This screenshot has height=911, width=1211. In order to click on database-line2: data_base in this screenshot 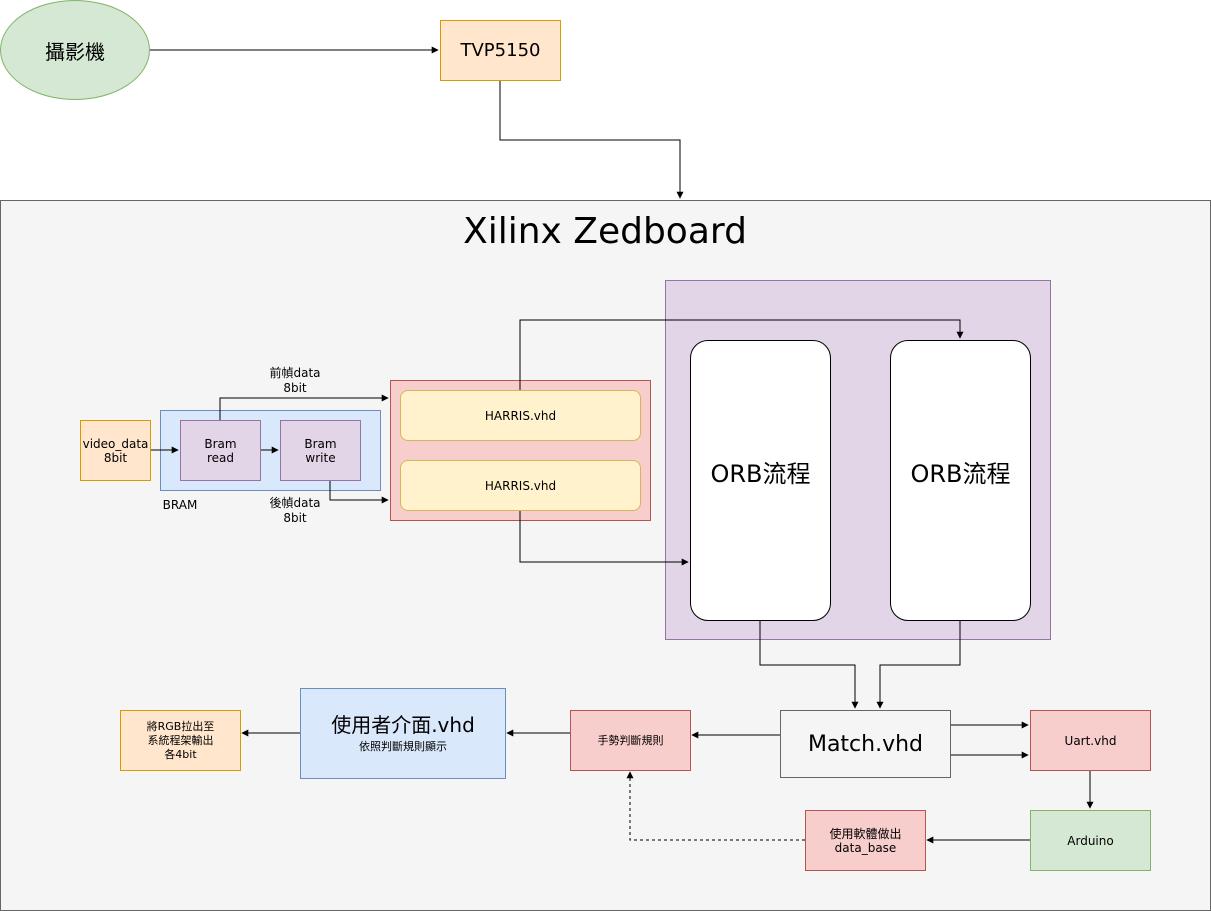, I will do `click(865, 847)`.